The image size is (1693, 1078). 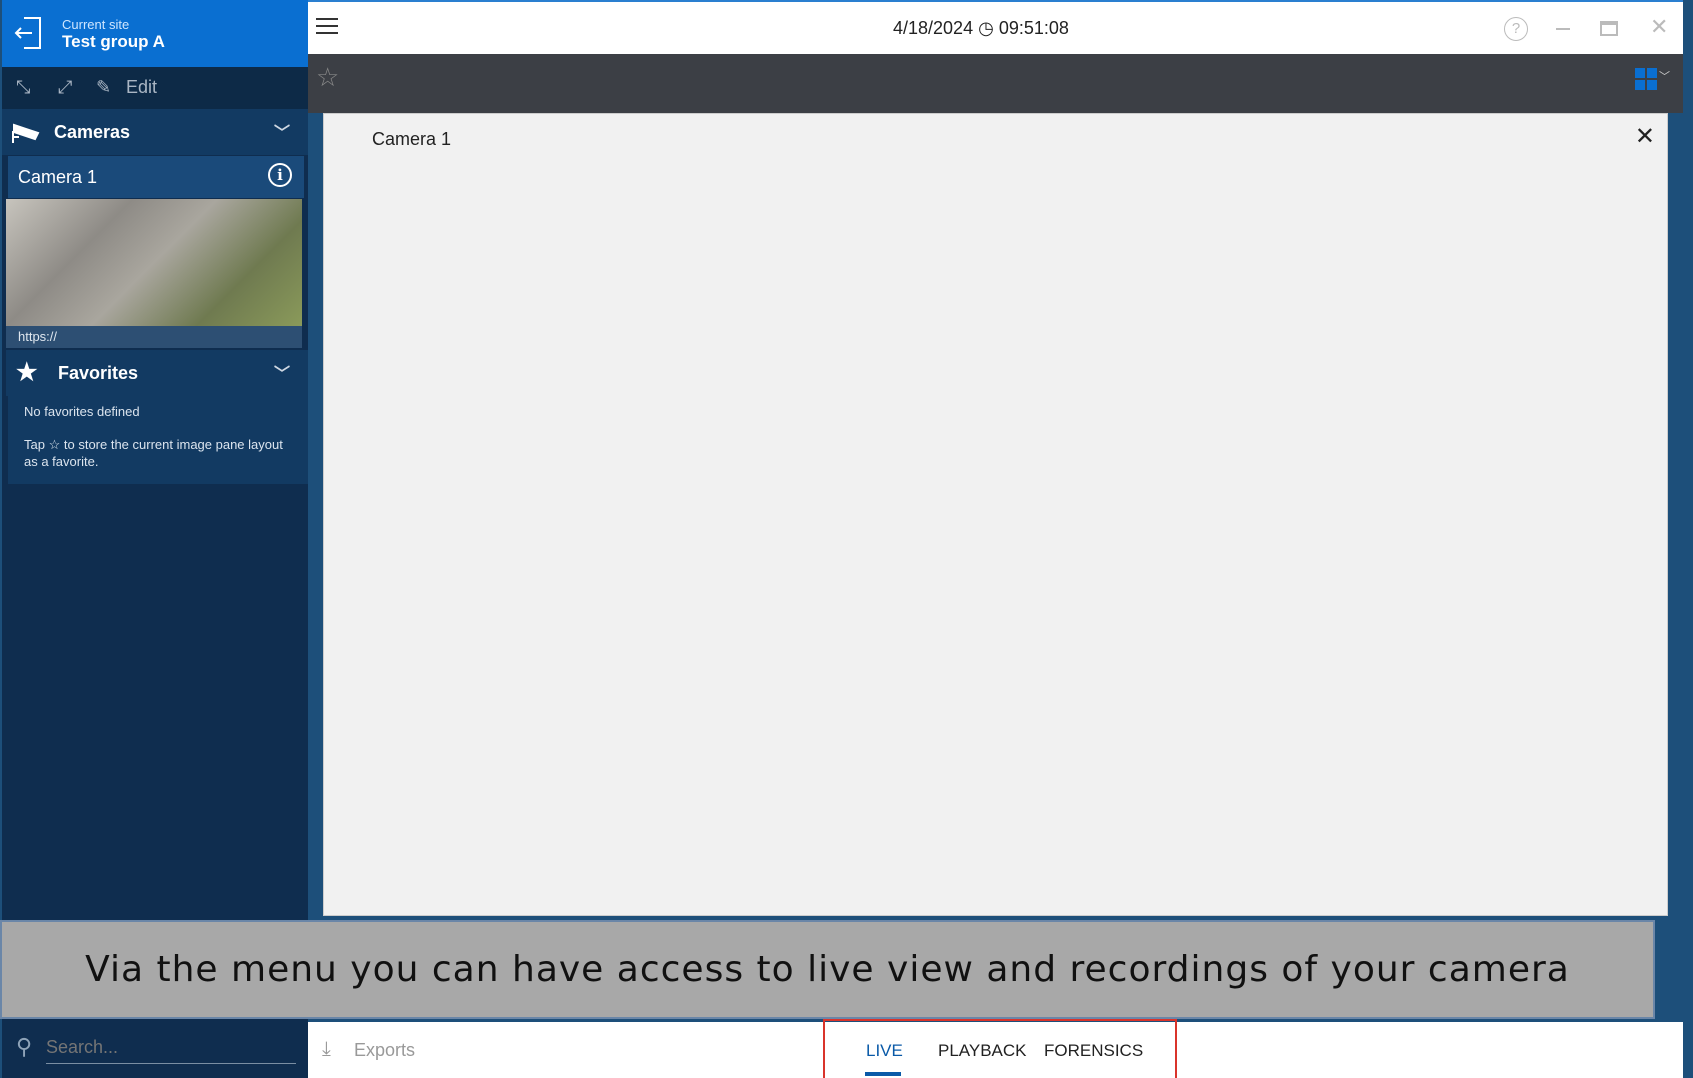 What do you see at coordinates (157, 373) in the screenshot?
I see `favorites-section-header: ★ Favorites ﹀` at bounding box center [157, 373].